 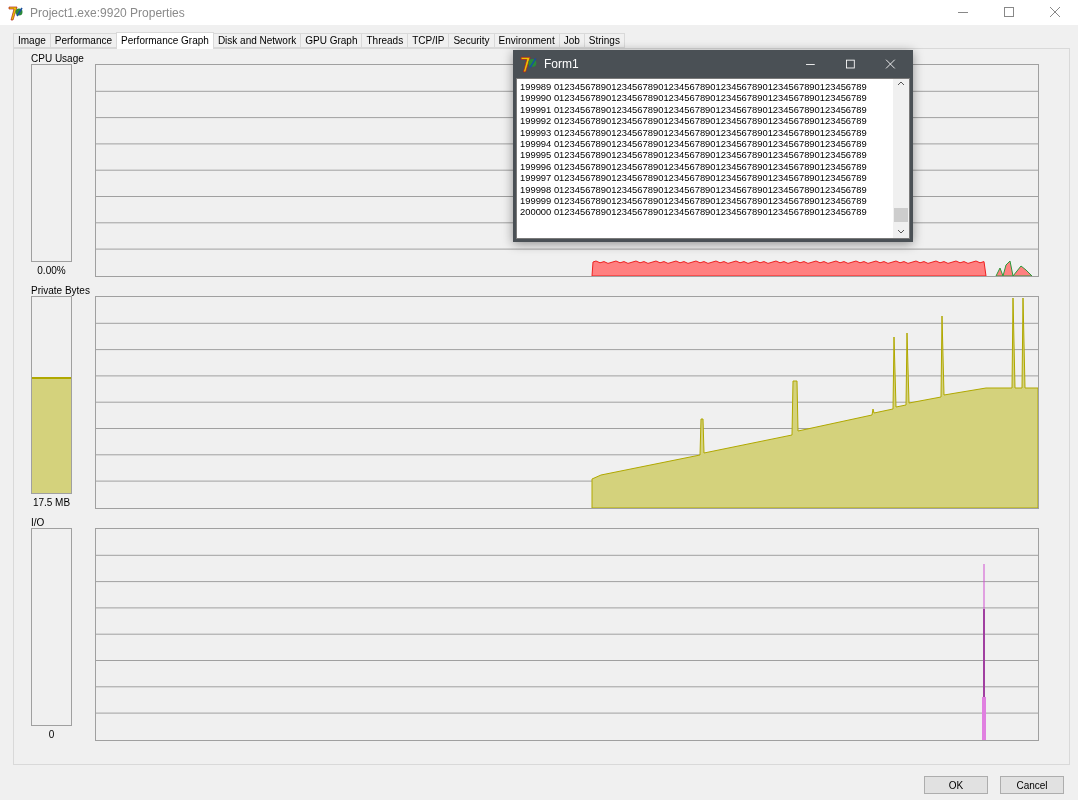 I want to click on meter-reading: 0, so click(x=51, y=734).